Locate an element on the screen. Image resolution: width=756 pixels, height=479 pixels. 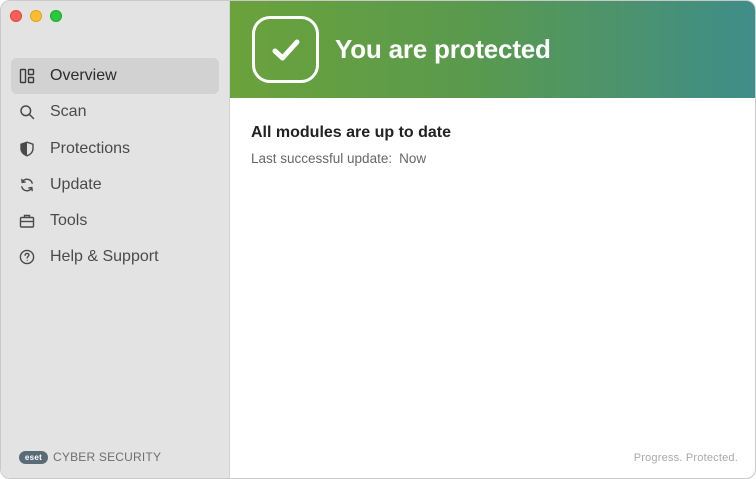
protection-status-banner: You are protected is located at coordinates (492, 49).